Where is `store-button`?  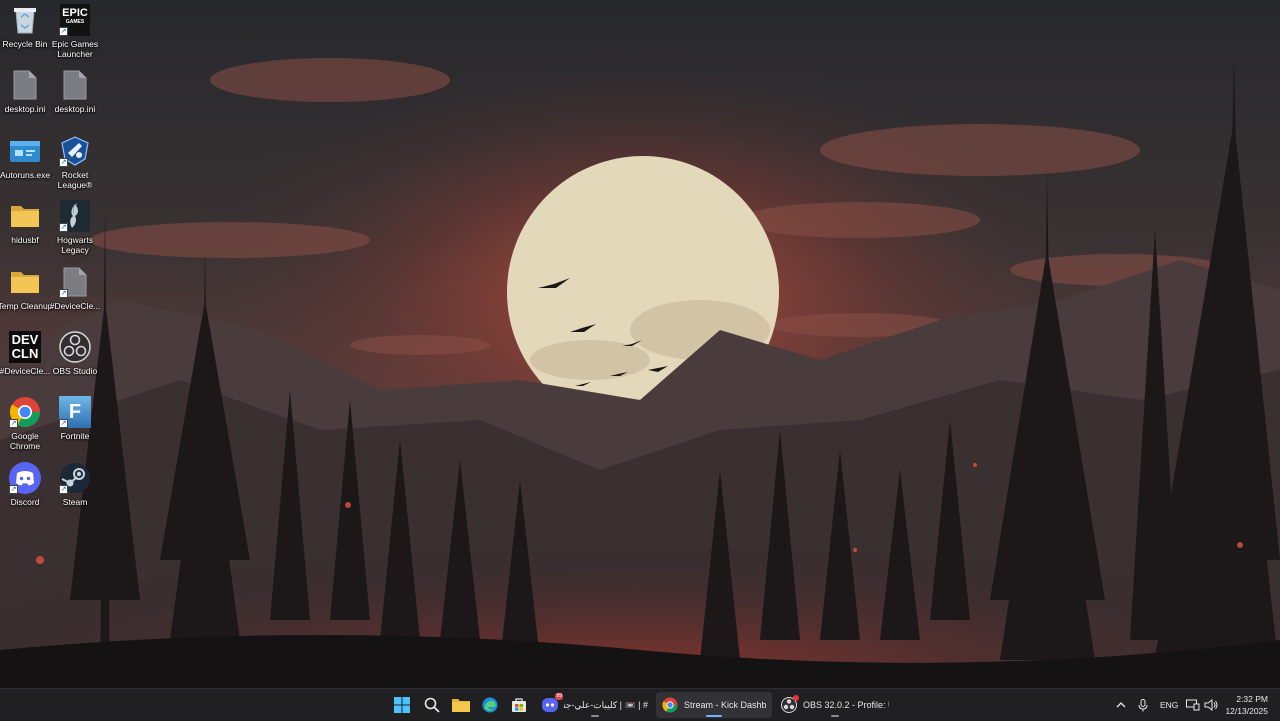 store-button is located at coordinates (519, 705).